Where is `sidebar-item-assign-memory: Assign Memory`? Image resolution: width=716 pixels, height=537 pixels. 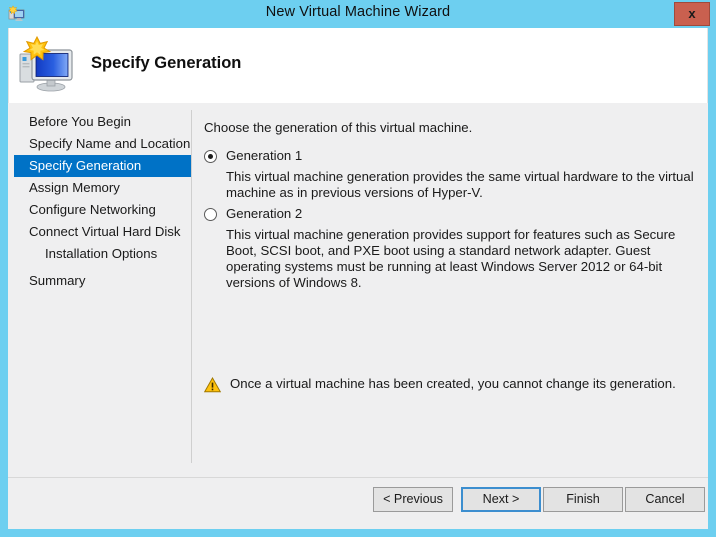 sidebar-item-assign-memory: Assign Memory is located at coordinates (102, 188).